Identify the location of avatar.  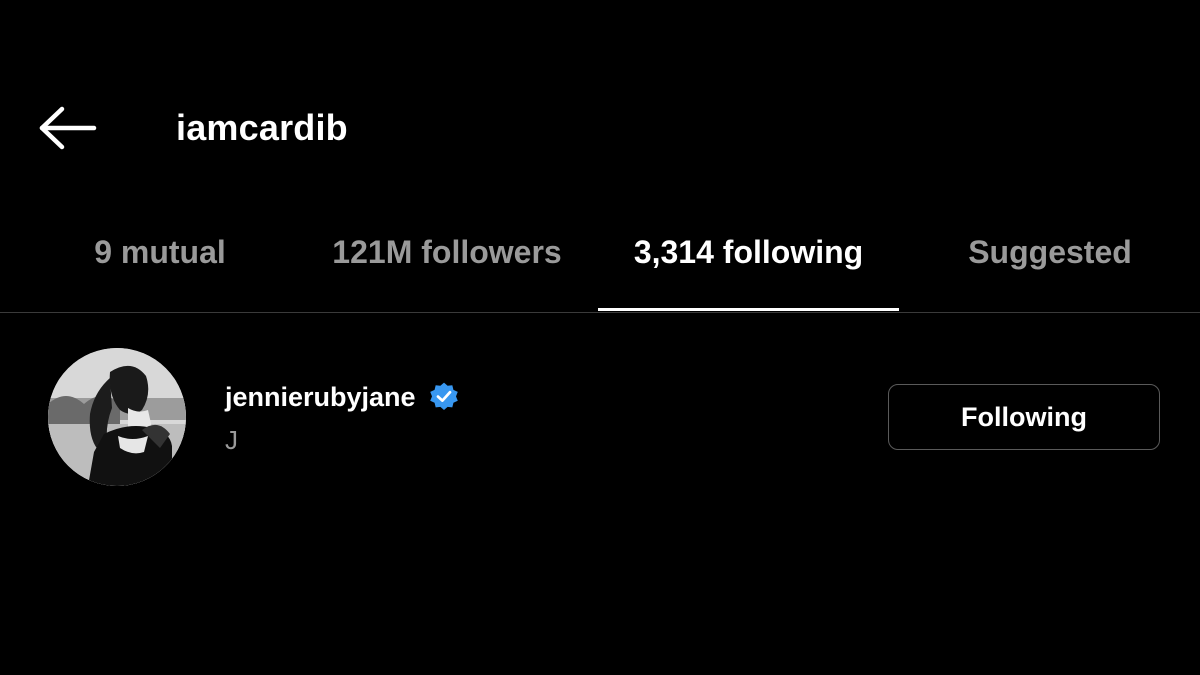
(117, 417).